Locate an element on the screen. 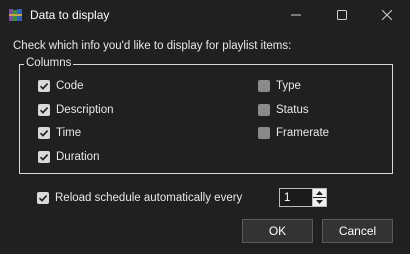 This screenshot has height=254, width=410. reload-interval-stepper is located at coordinates (303, 197).